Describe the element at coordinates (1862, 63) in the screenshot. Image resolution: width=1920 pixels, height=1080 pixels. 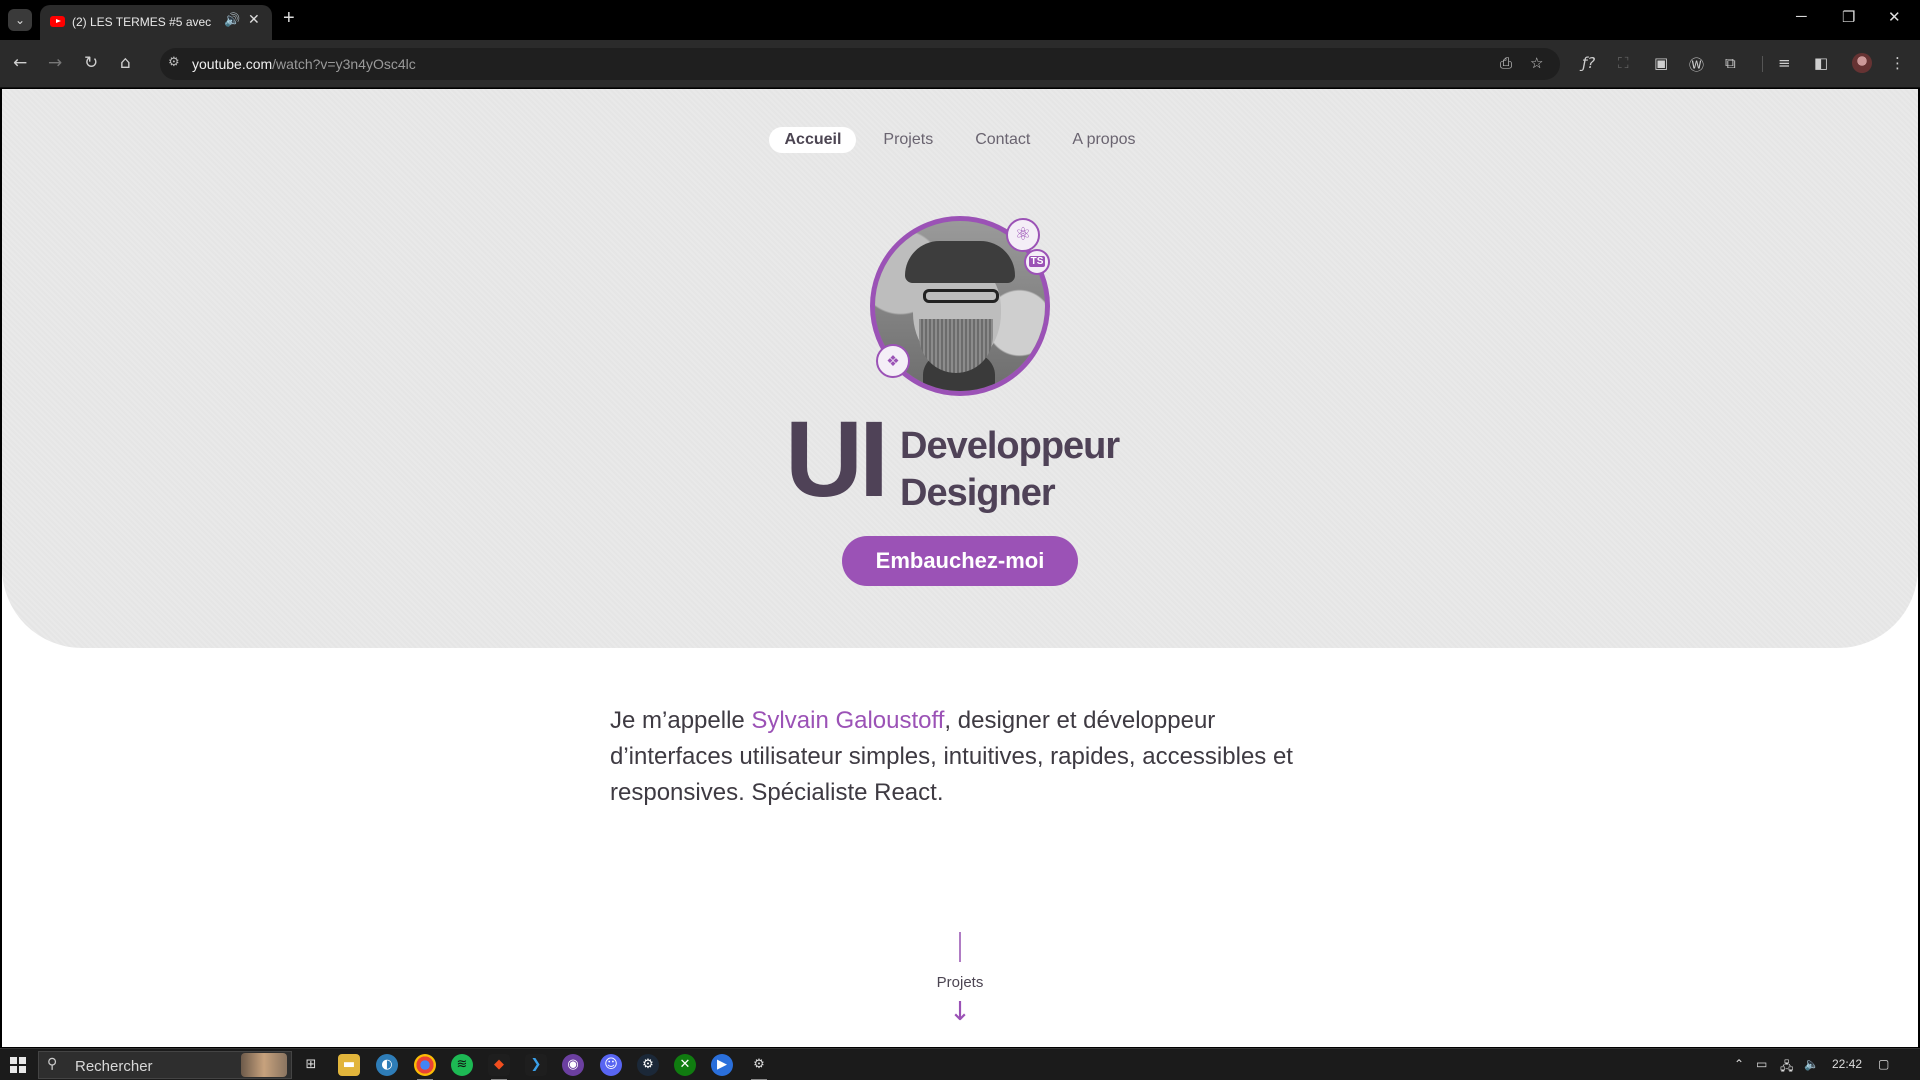
I see `profile-avatar` at that location.